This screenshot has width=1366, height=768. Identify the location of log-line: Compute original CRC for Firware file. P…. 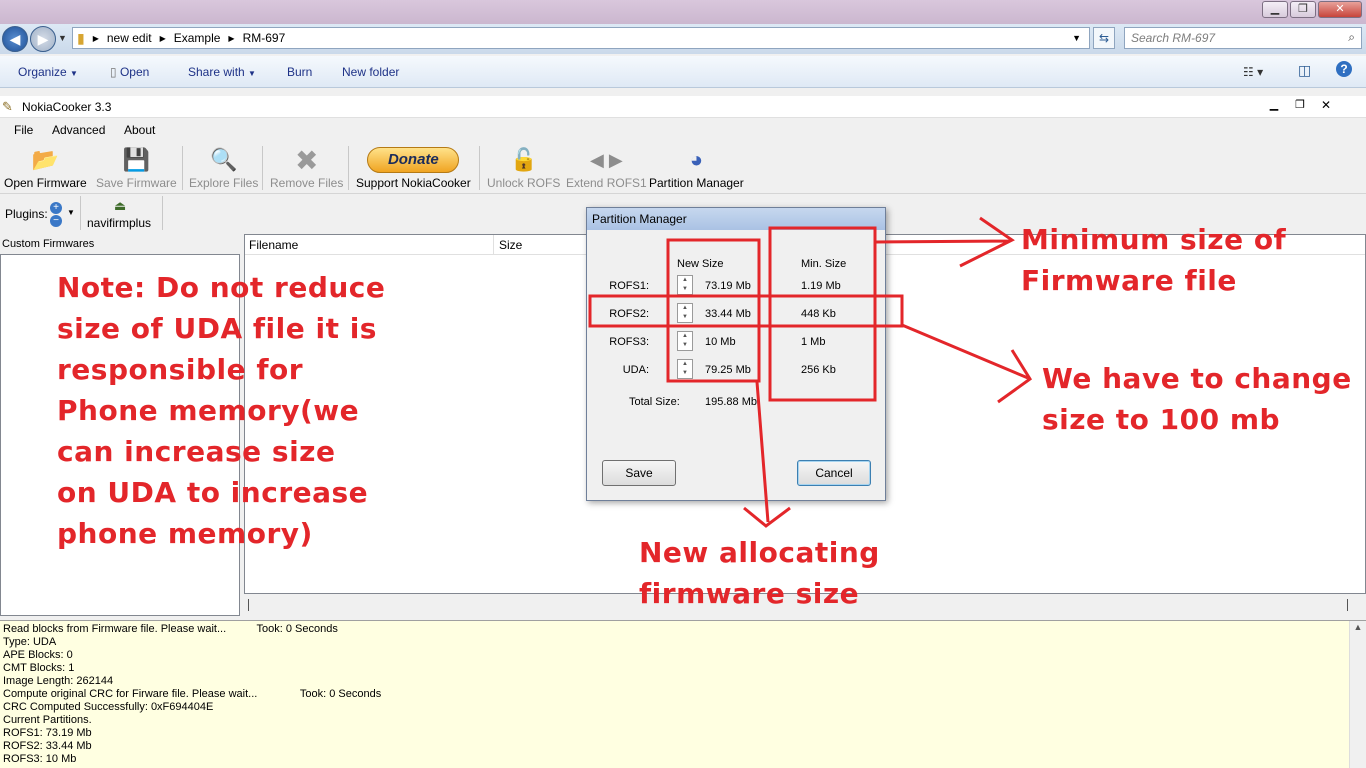
(192, 694).